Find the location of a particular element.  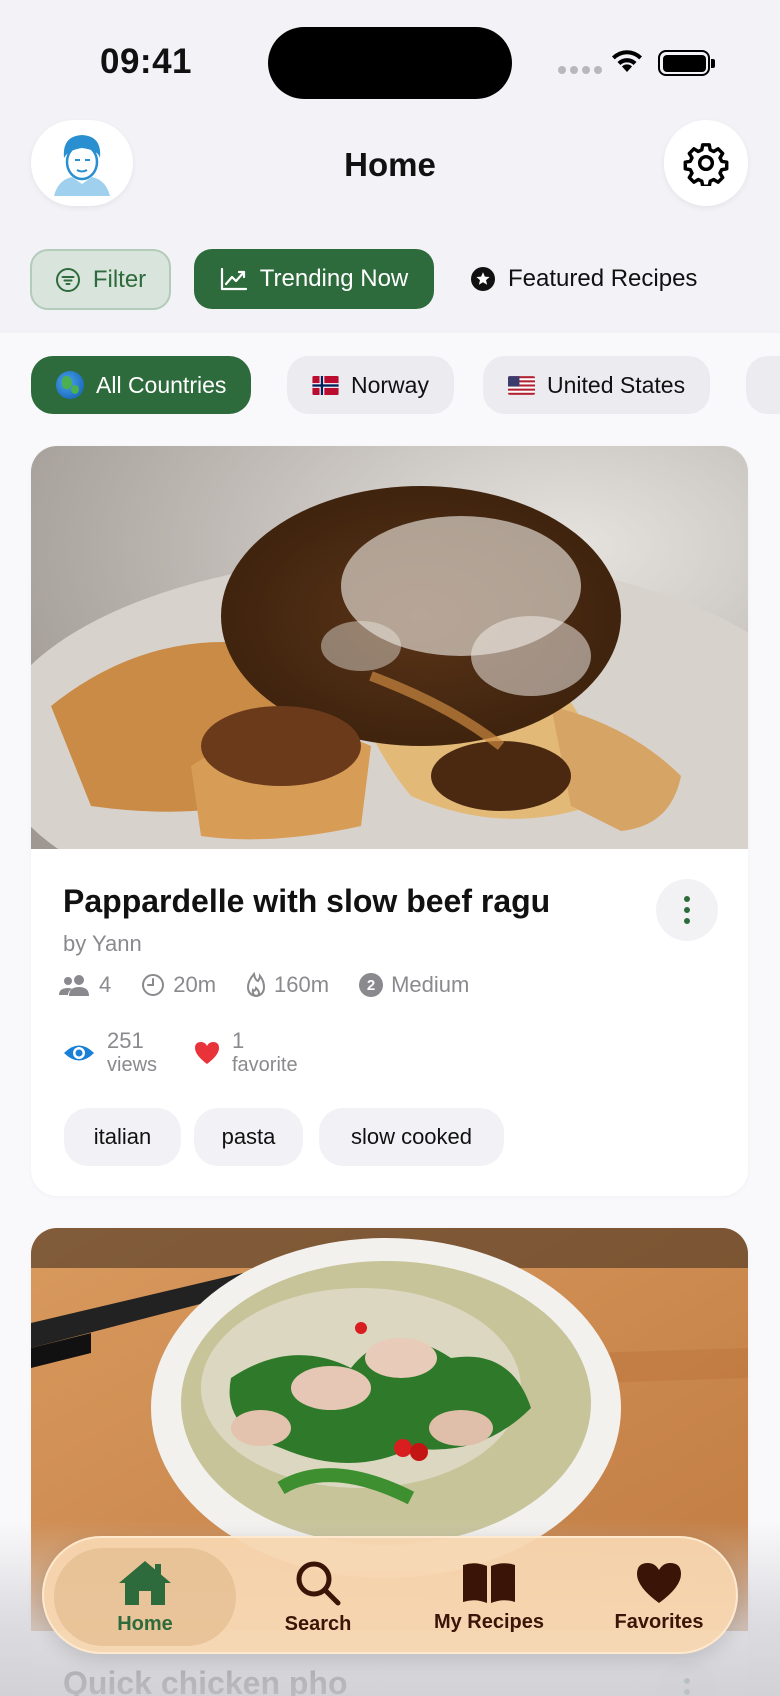

tab-favorites-label: Favorites is located at coordinates (659, 1621).